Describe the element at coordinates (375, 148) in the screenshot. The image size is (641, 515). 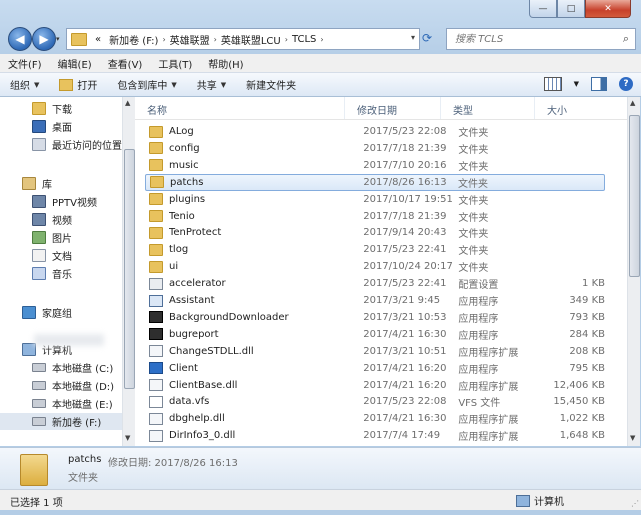
I see `file-row: config 2017/7/18 21:39 文件夹` at that location.